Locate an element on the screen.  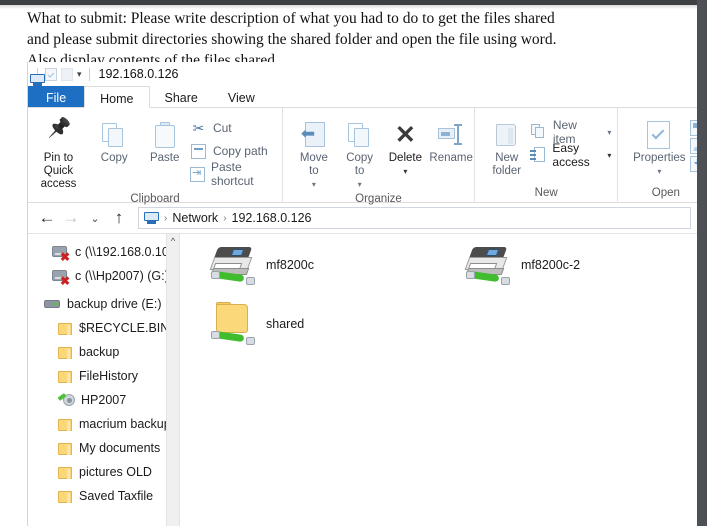
move-to-icon: ⬅ is located at coordinates (314, 135).